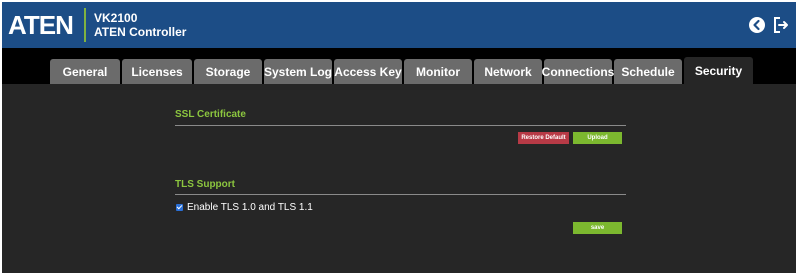 The height and width of the screenshot is (275, 798). I want to click on ssl-section-title: SSL Certificate, so click(210, 114).